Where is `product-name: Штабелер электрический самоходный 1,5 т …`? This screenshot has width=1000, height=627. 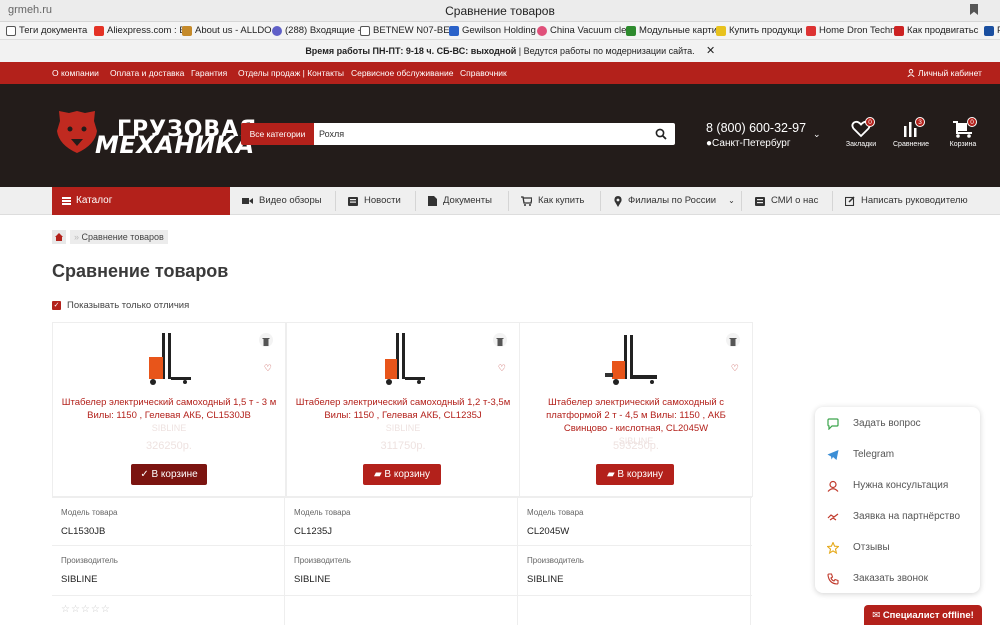
product-name: Штабелер электрический самоходный 1,5 т … is located at coordinates (169, 409).